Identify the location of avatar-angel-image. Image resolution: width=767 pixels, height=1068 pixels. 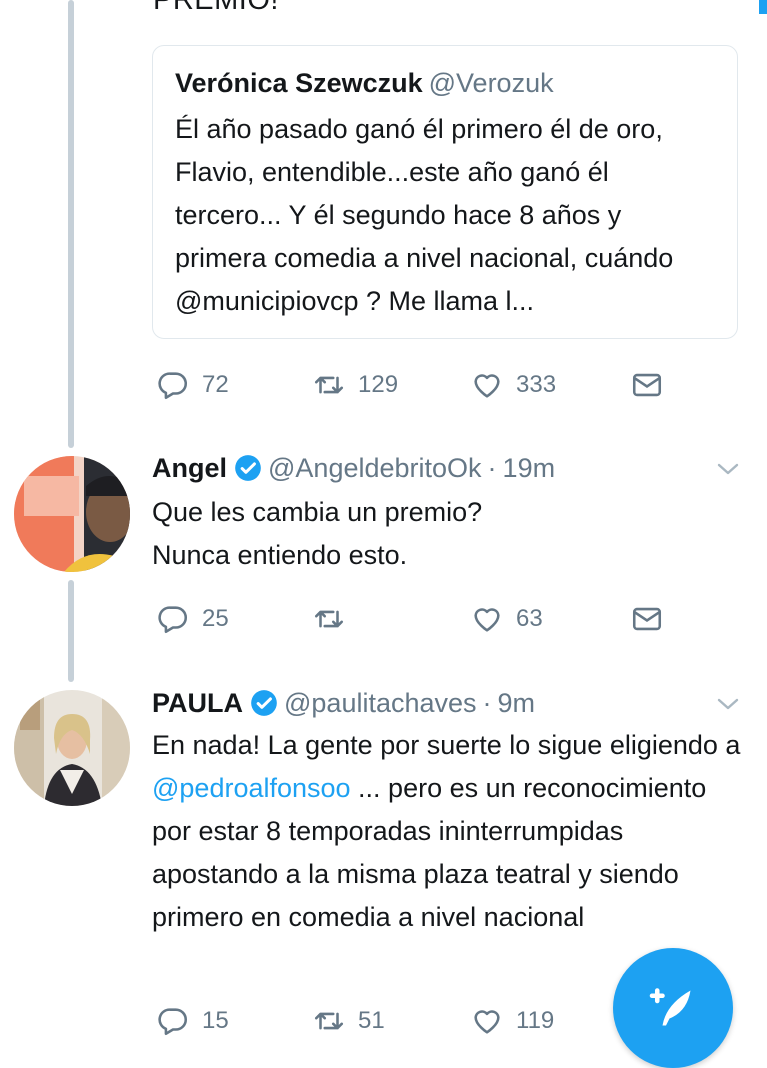
(72, 514).